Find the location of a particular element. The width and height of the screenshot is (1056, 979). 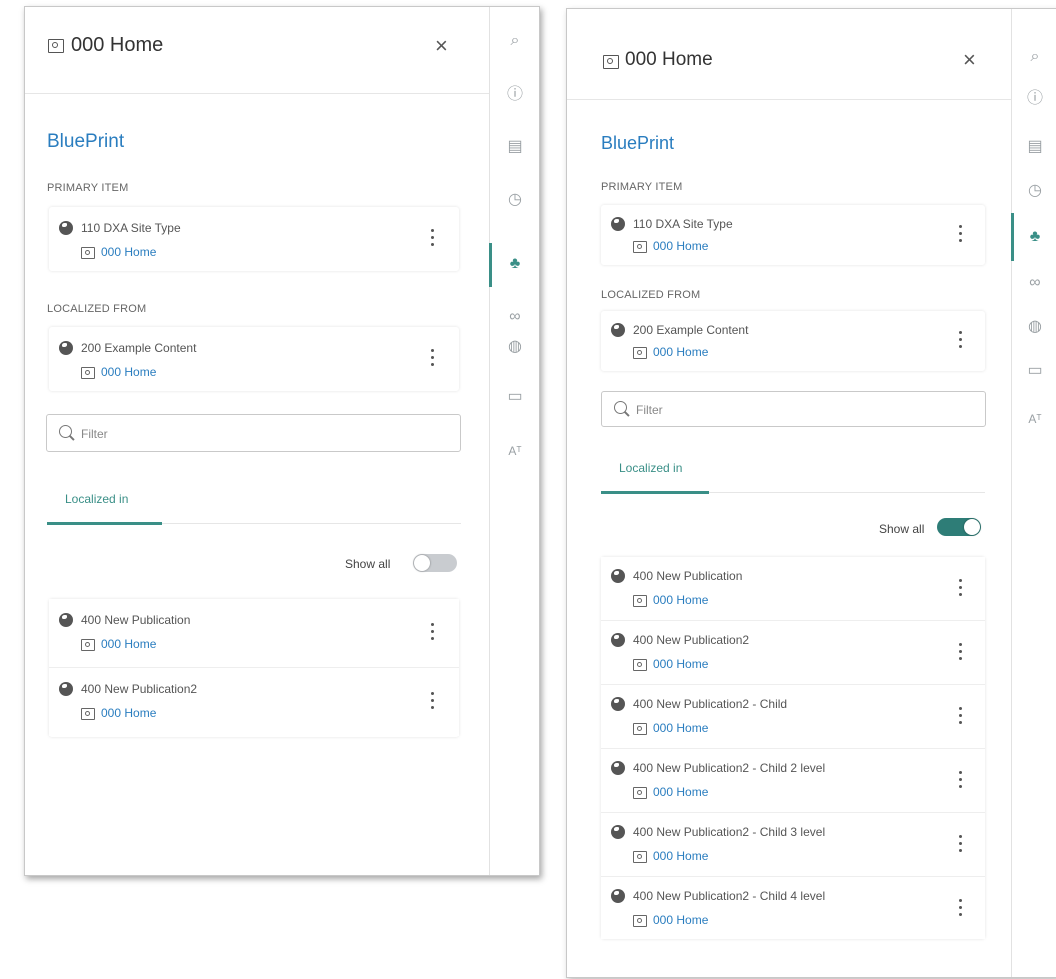

publication-name: 400 New Publication2 - Child 4 level is located at coordinates (729, 896).